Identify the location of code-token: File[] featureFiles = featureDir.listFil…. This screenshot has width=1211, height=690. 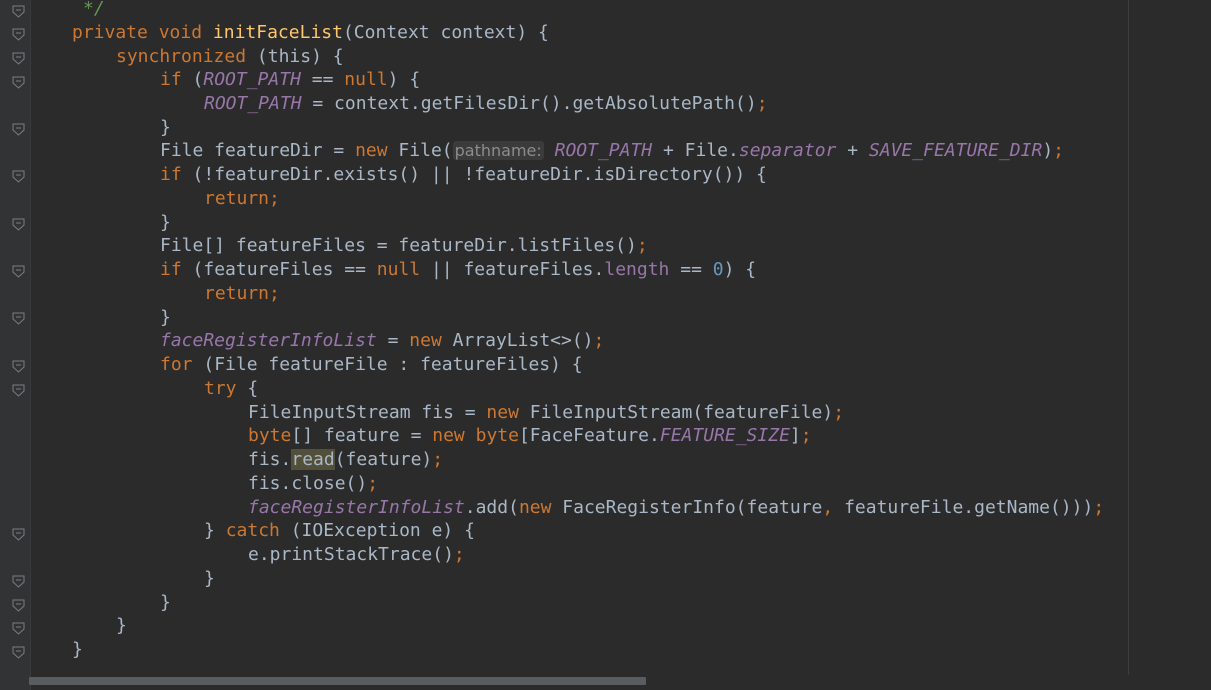
(398, 245).